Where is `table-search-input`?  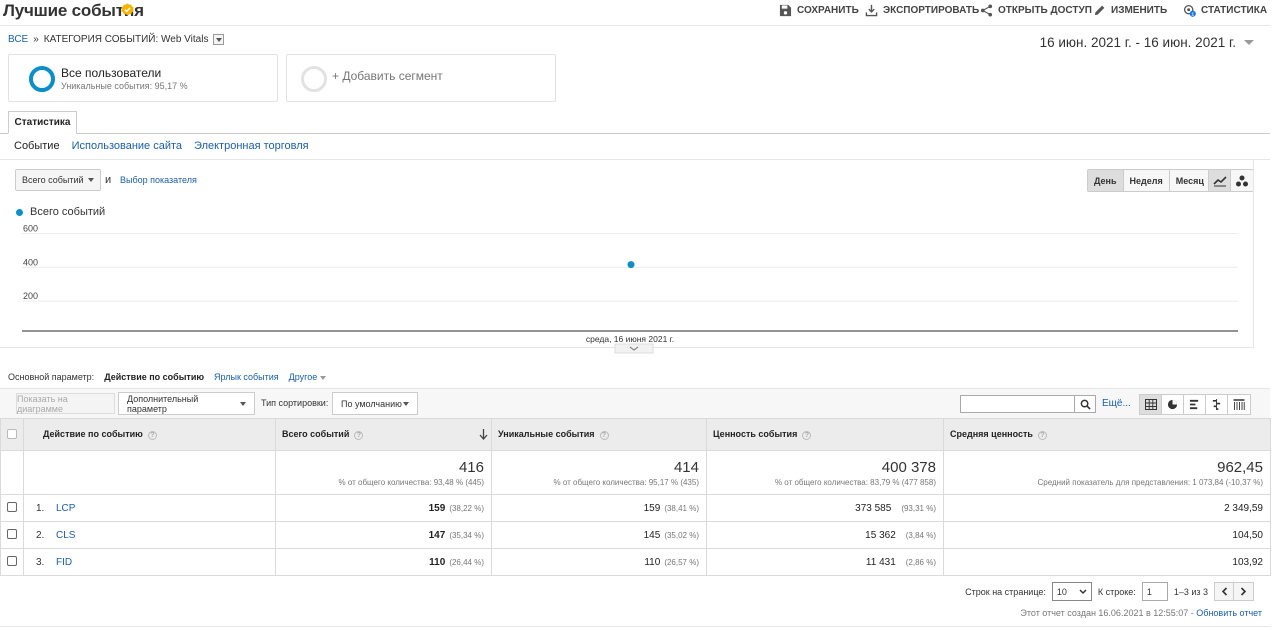 table-search-input is located at coordinates (1017, 404).